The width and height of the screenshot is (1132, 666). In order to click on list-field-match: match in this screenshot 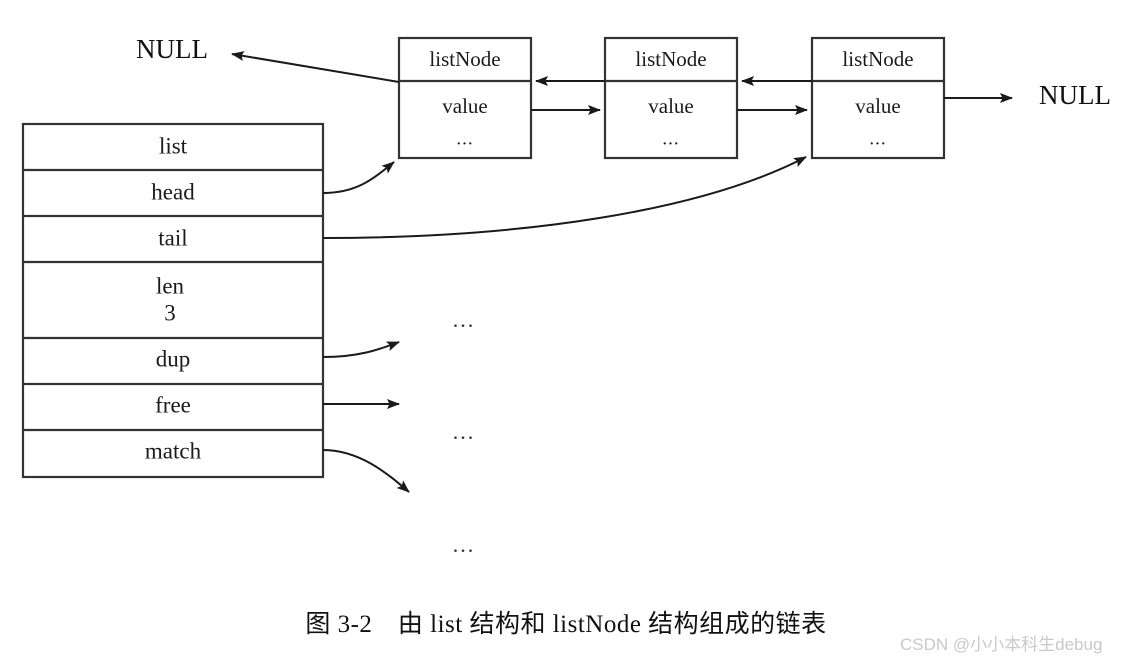, I will do `click(173, 450)`.